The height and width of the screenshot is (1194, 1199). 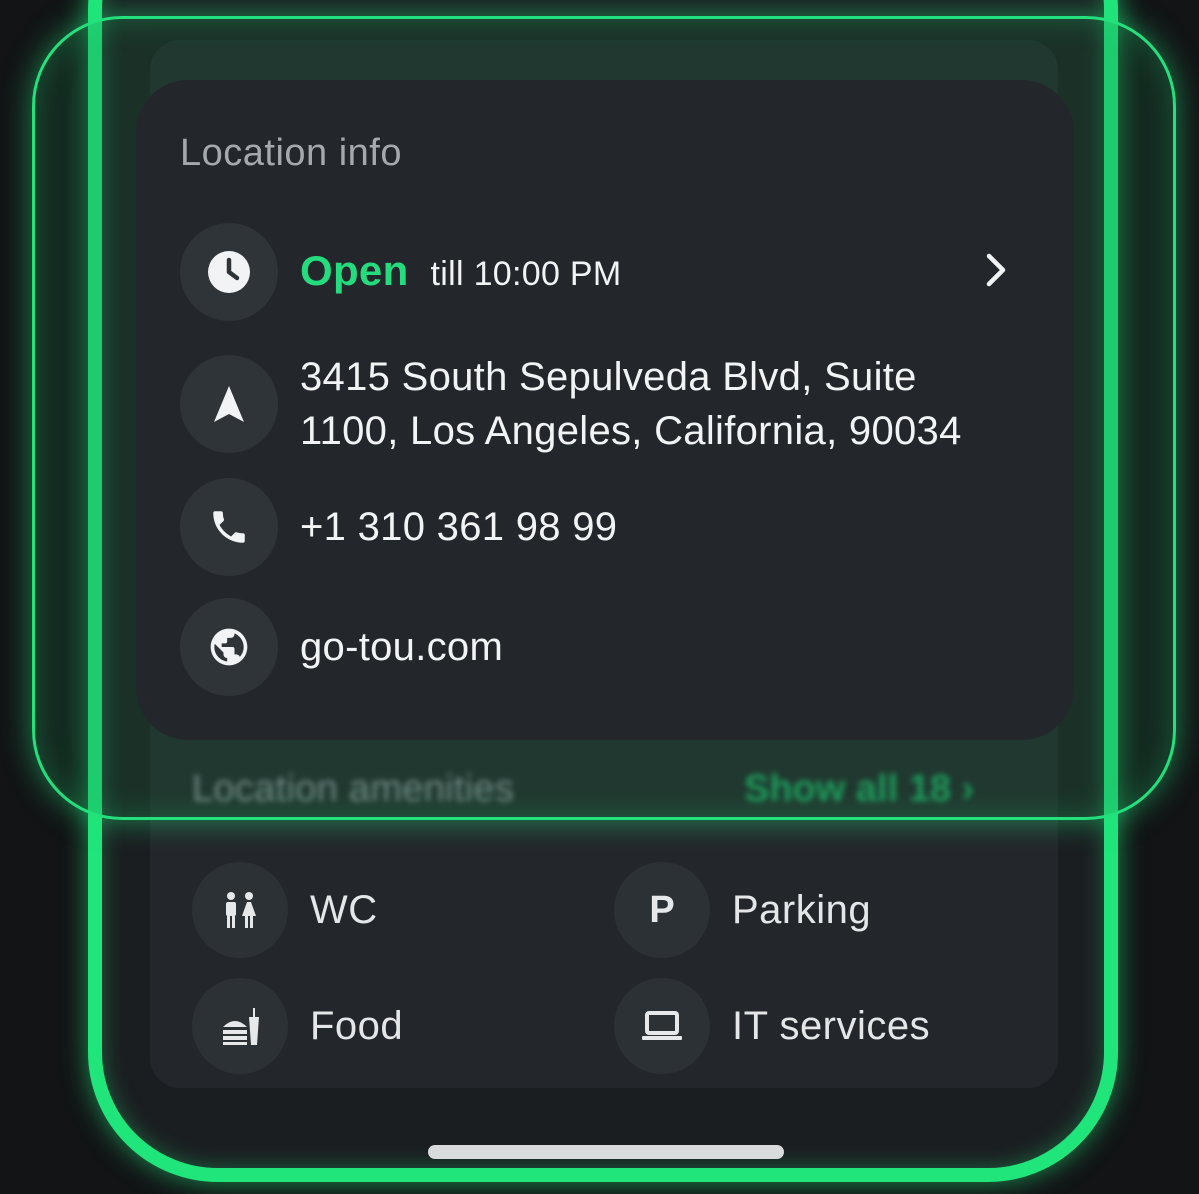 What do you see at coordinates (357, 1025) in the screenshot?
I see `amenity-label: Food` at bounding box center [357, 1025].